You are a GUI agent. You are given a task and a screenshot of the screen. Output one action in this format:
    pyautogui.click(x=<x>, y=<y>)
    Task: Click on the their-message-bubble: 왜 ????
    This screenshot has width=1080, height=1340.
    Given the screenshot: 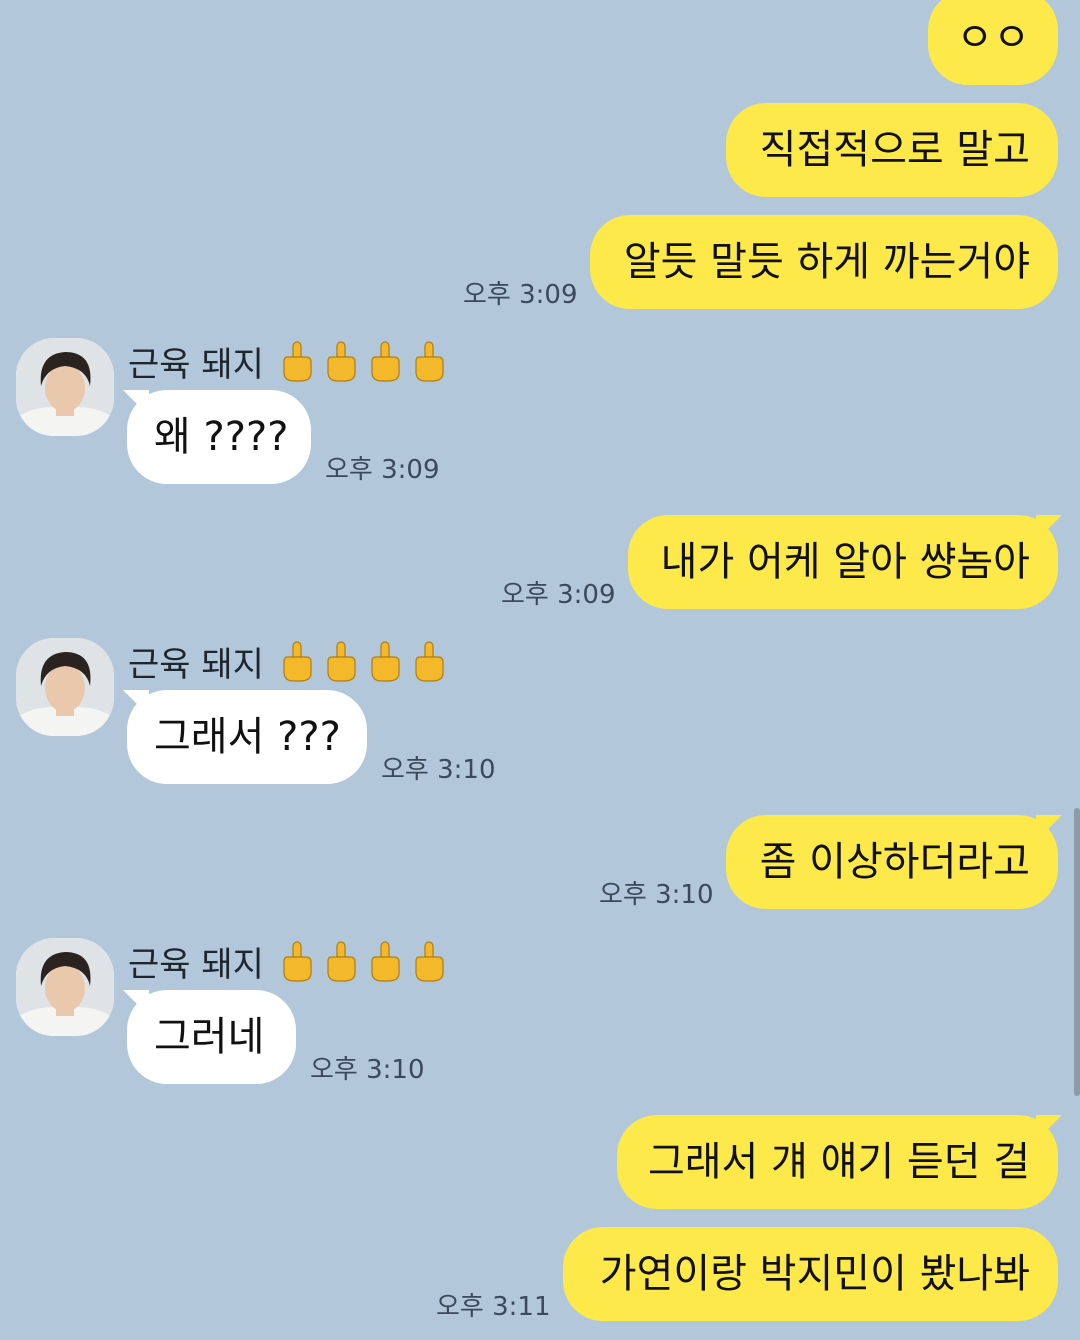 What is the action you would take?
    pyautogui.click(x=217, y=437)
    